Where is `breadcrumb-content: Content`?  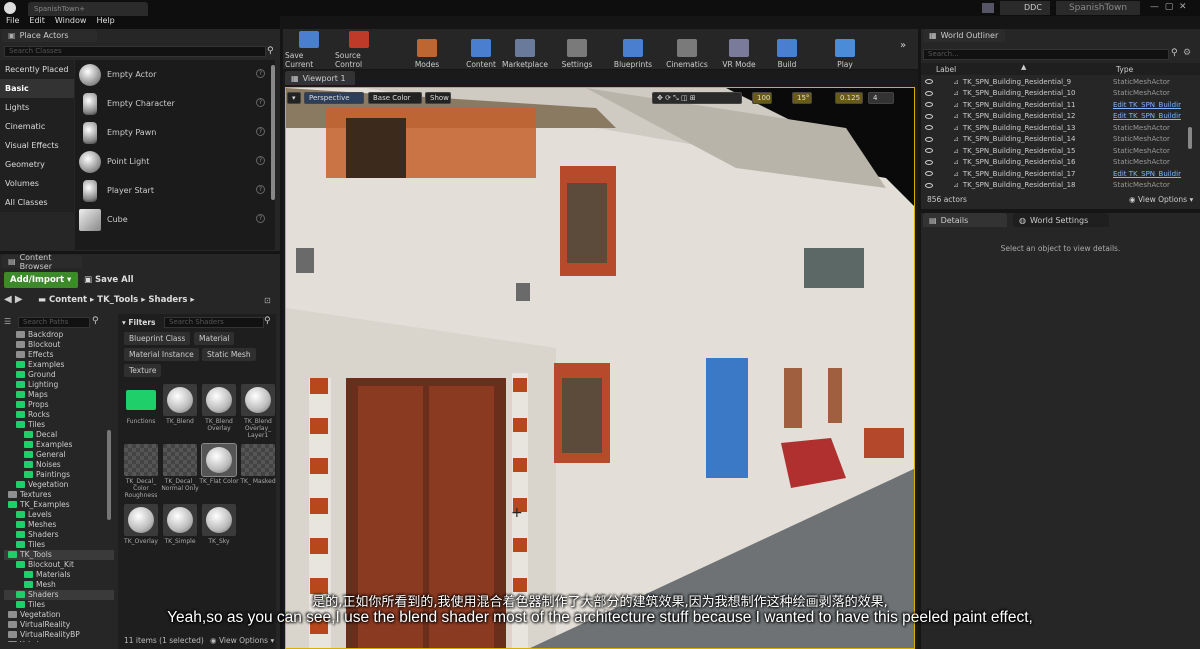 breadcrumb-content: Content is located at coordinates (68, 300).